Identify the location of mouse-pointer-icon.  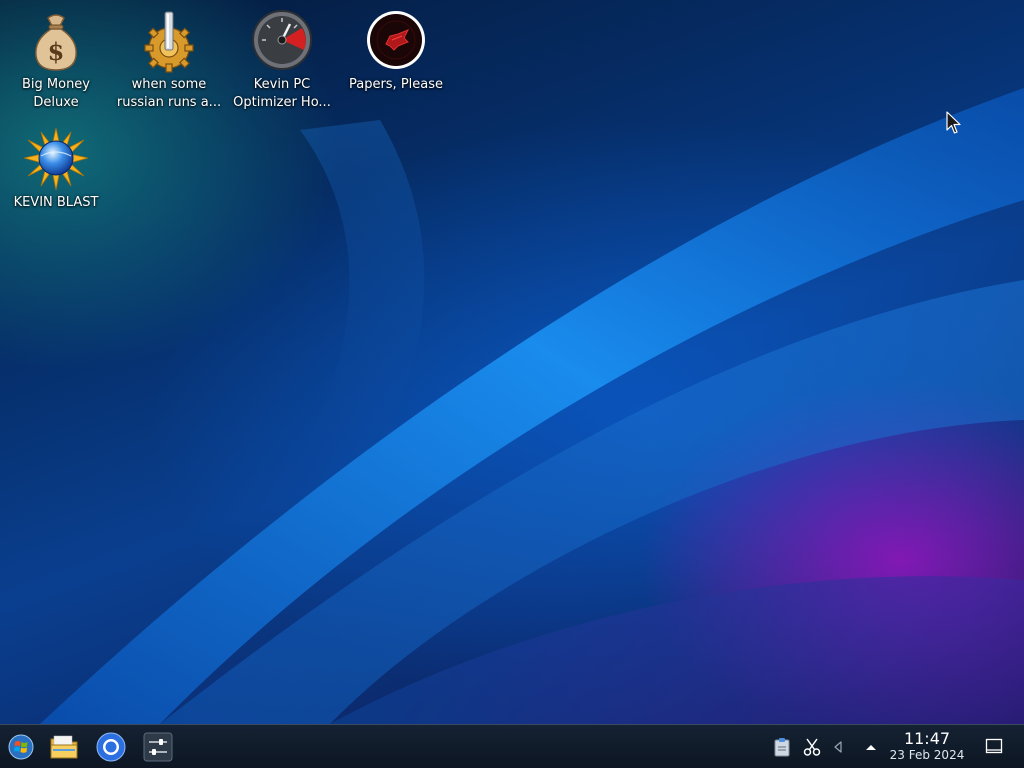
(953, 122).